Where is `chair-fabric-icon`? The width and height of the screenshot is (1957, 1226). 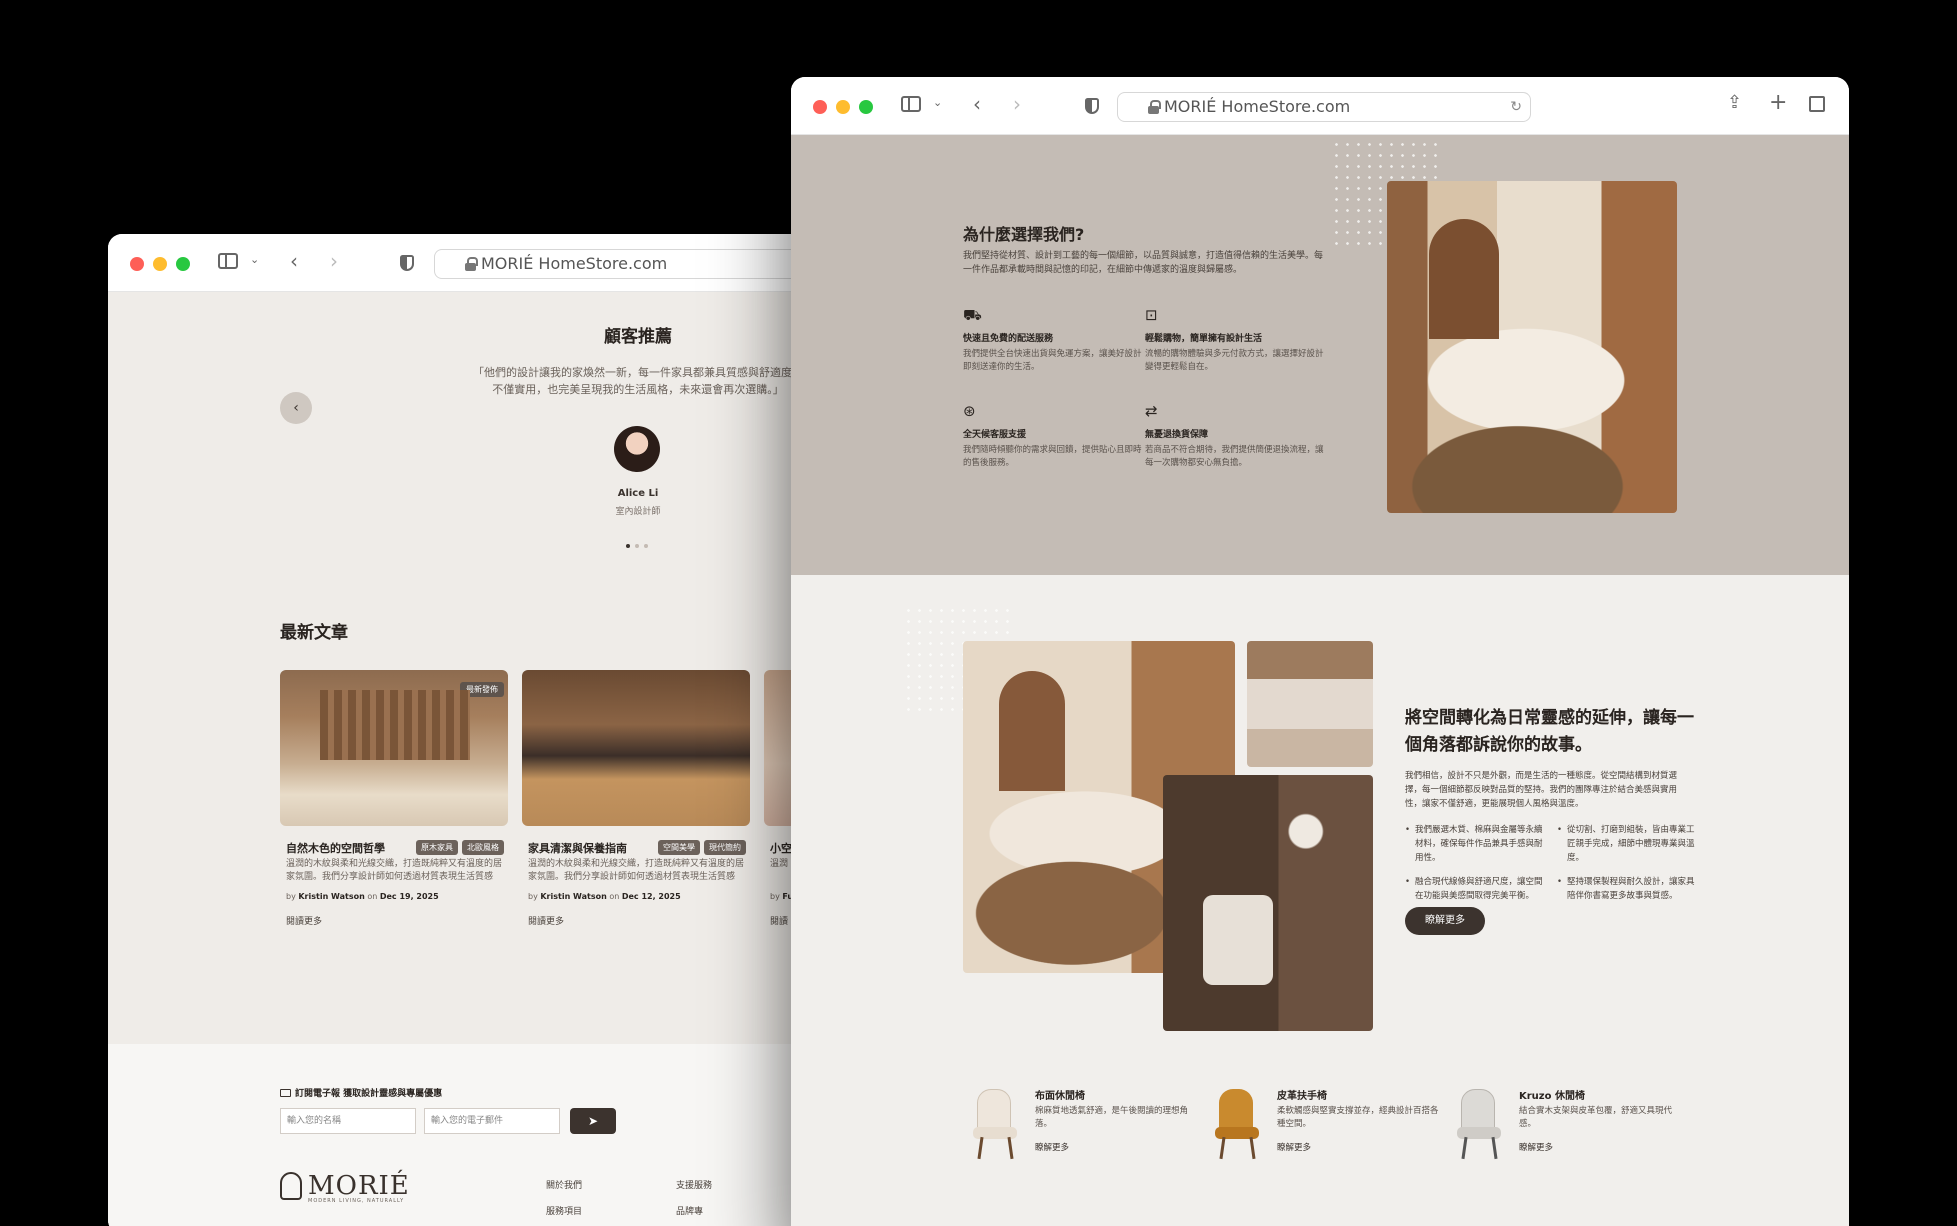
chair-fabric-icon is located at coordinates (996, 1124).